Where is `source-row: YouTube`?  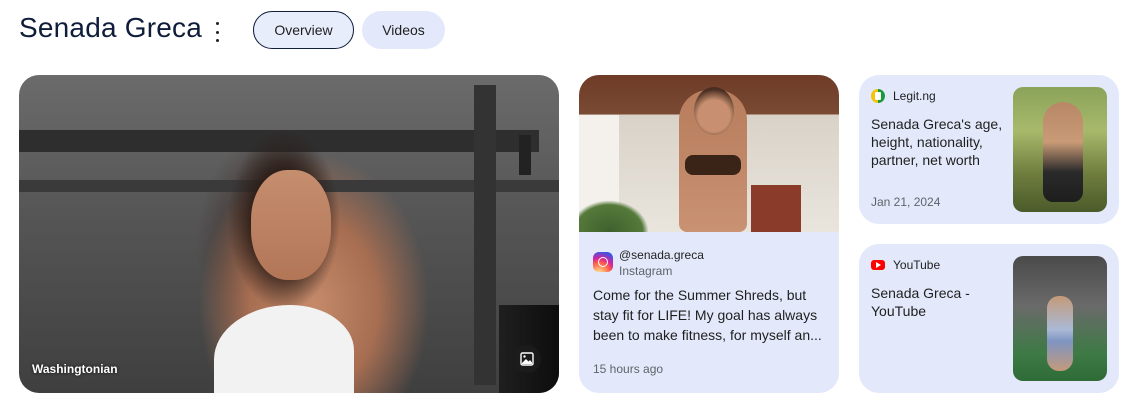 source-row: YouTube is located at coordinates (905, 265).